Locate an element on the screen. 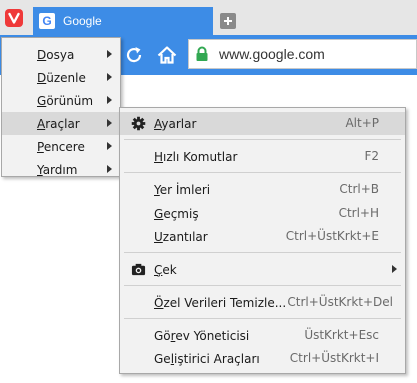  menu-label: Görünüm is located at coordinates (65, 100).